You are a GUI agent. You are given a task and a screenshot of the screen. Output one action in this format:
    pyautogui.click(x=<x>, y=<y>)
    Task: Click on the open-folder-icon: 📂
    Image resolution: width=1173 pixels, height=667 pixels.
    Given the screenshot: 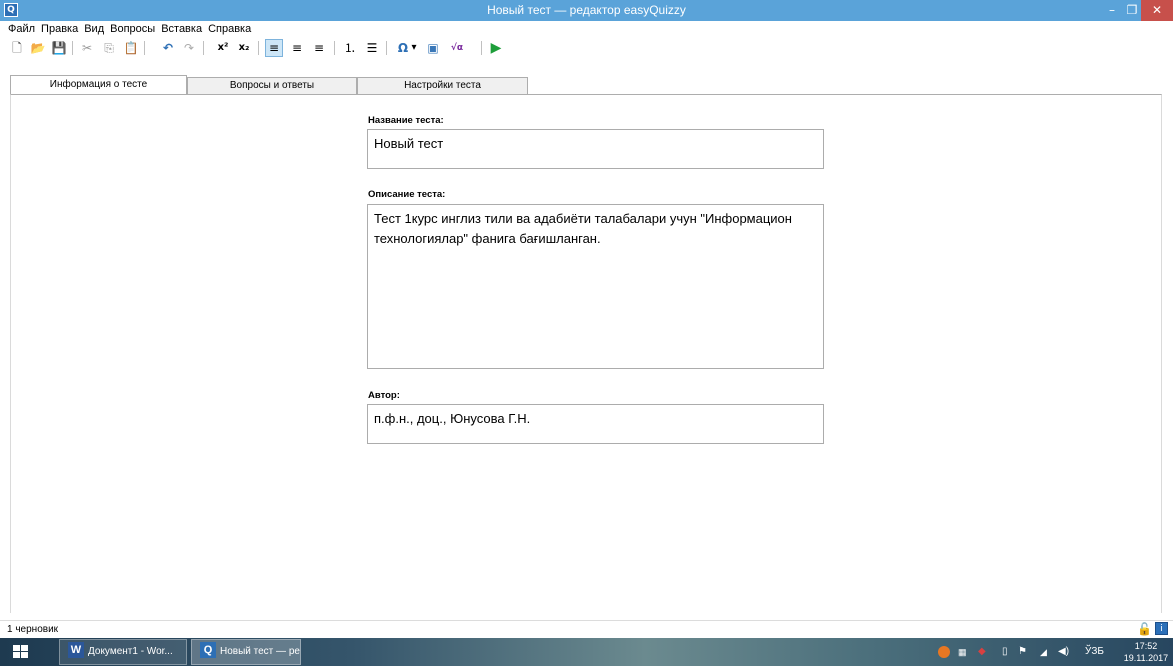 What is the action you would take?
    pyautogui.click(x=38, y=48)
    